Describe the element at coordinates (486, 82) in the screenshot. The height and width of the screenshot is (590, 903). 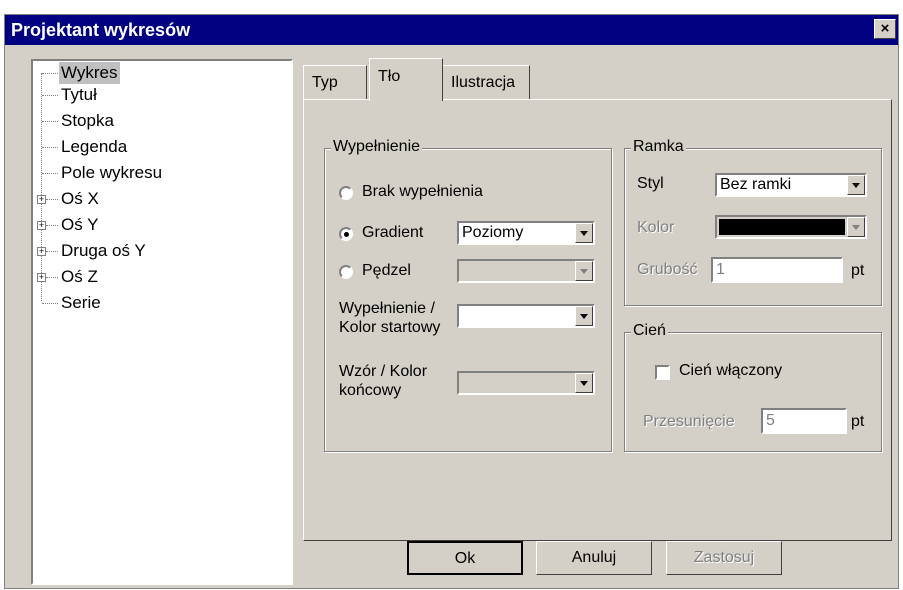
I see `tab-ilustracja: Ilustracja` at that location.